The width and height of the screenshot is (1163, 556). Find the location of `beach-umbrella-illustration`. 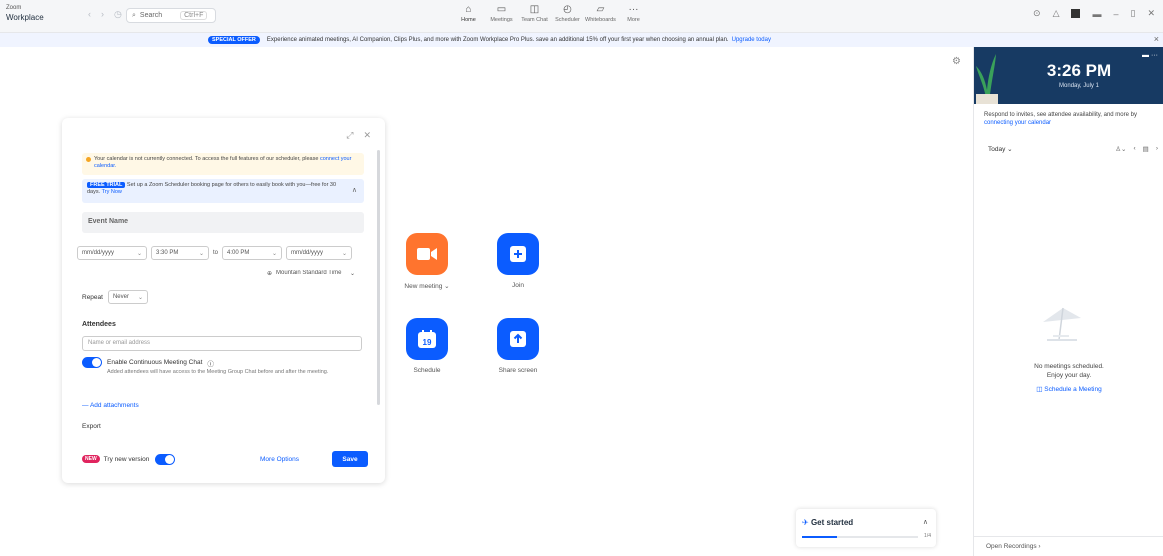

beach-umbrella-illustration is located at coordinates (1062, 324).